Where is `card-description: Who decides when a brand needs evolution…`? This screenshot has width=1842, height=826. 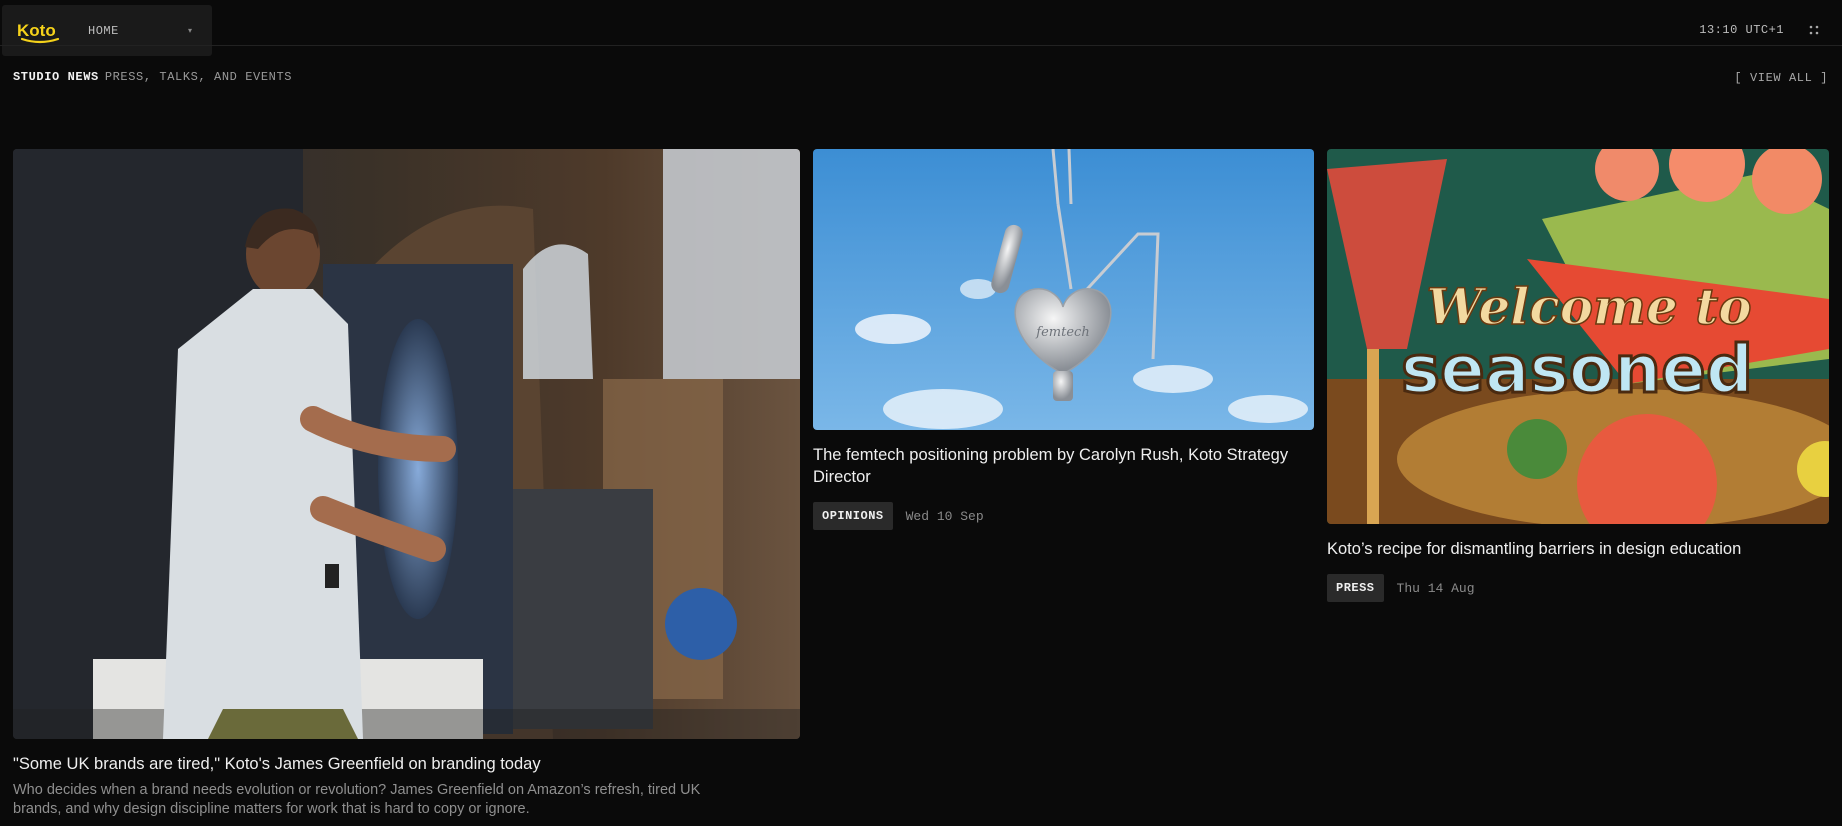 card-description: Who decides when a brand needs evolution… is located at coordinates (357, 799).